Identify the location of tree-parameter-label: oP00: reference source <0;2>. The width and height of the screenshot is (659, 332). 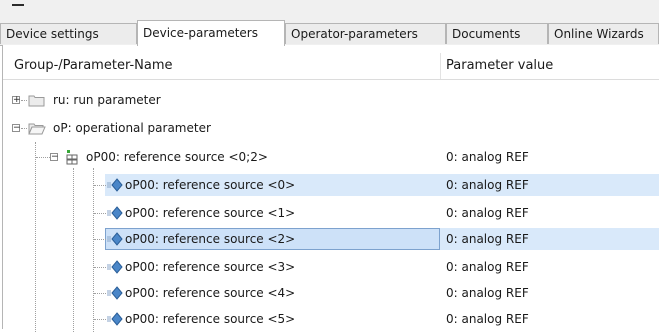
(177, 157).